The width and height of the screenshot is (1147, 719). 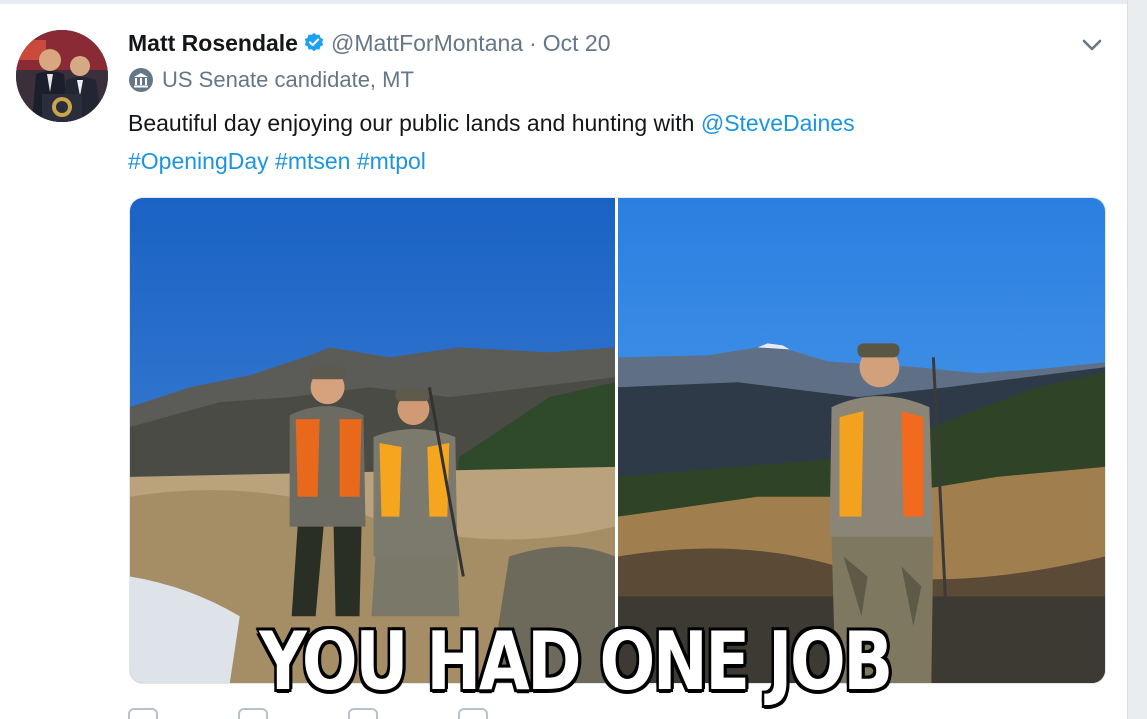 What do you see at coordinates (363, 713) in the screenshot?
I see `like-icon` at bounding box center [363, 713].